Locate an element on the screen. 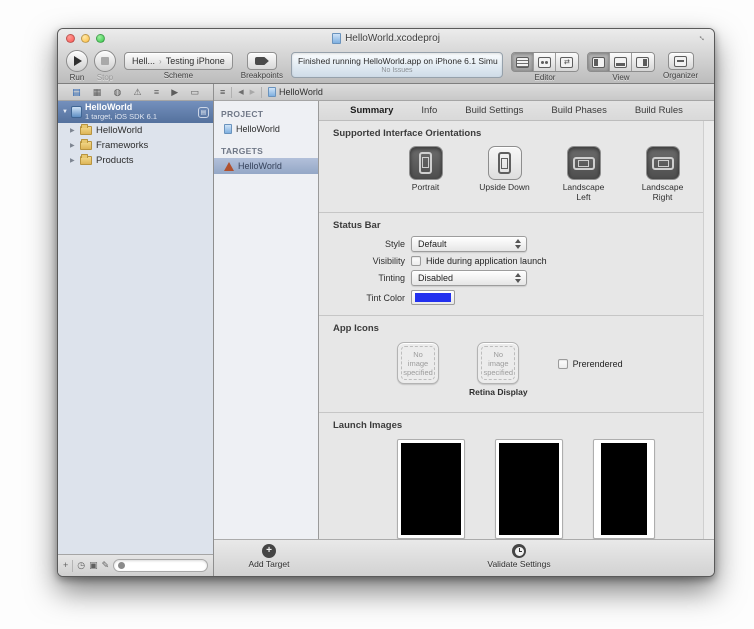  status-bar-header: Status Bar is located at coordinates (357, 225).